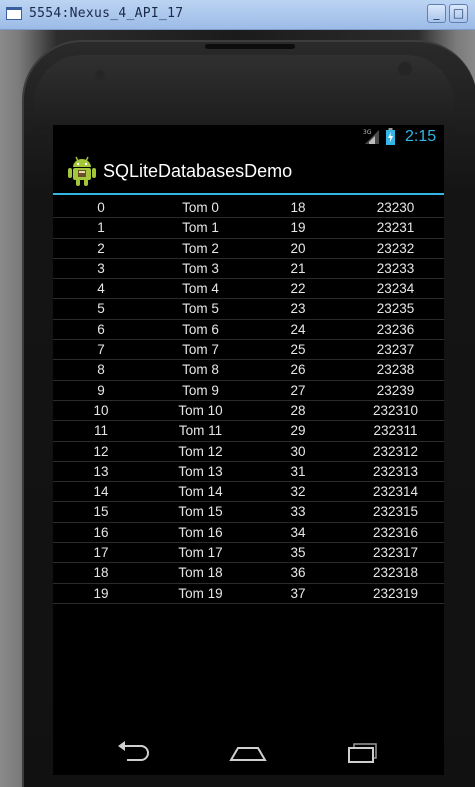  Describe the element at coordinates (248, 208) in the screenshot. I see `list-item: 0 Tom 0 18 23230` at that location.